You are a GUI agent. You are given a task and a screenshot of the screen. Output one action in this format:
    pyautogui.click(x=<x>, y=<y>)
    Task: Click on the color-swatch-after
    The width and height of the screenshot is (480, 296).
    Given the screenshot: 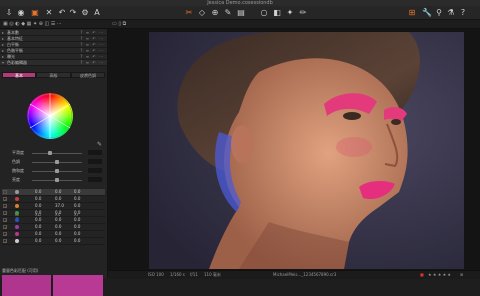 What is the action you would take?
    pyautogui.click(x=78, y=285)
    